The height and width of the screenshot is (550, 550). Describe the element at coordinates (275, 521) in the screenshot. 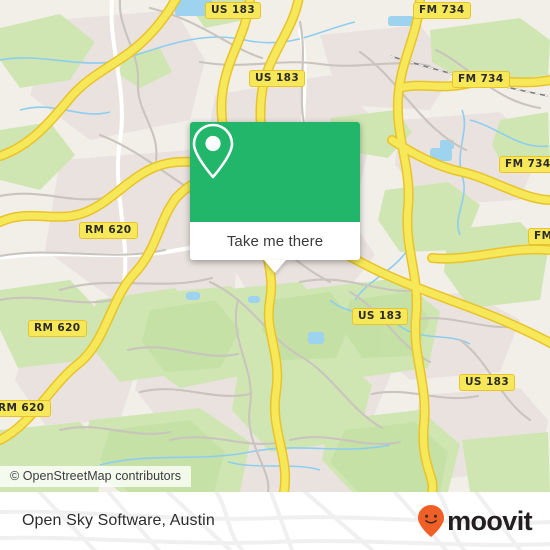

I see `bottom-info-bar: Open Sky Software, Austin moovit` at that location.